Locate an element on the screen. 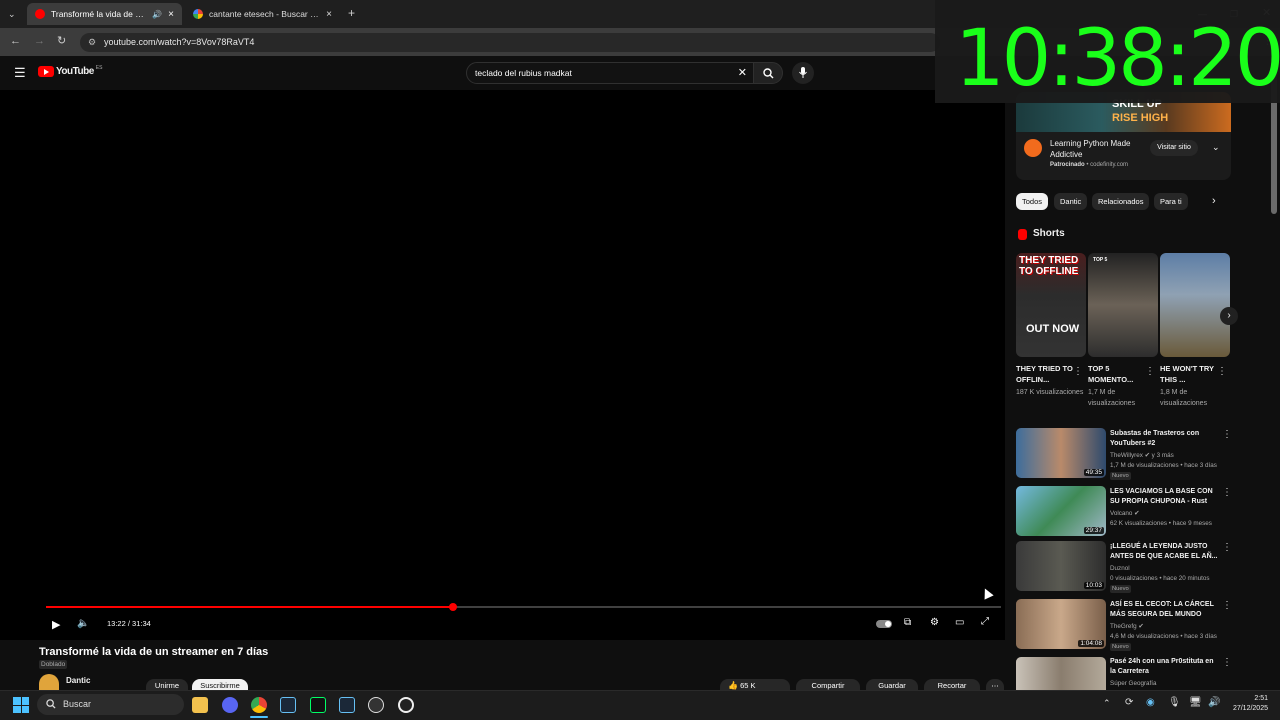 The width and height of the screenshot is (1280, 720). taskbar-clock: 2:51 27/12/2025 is located at coordinates (1247, 704).